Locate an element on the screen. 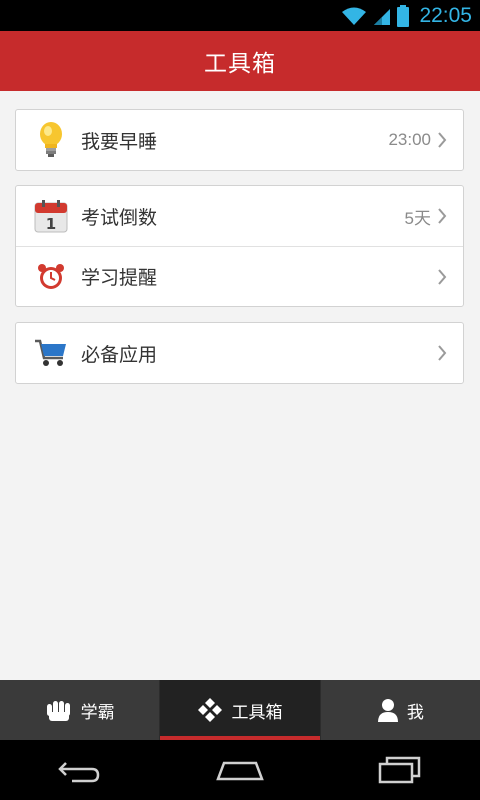 The height and width of the screenshot is (800, 480). list-item-essential-apps: 必备应用 is located at coordinates (239, 353).